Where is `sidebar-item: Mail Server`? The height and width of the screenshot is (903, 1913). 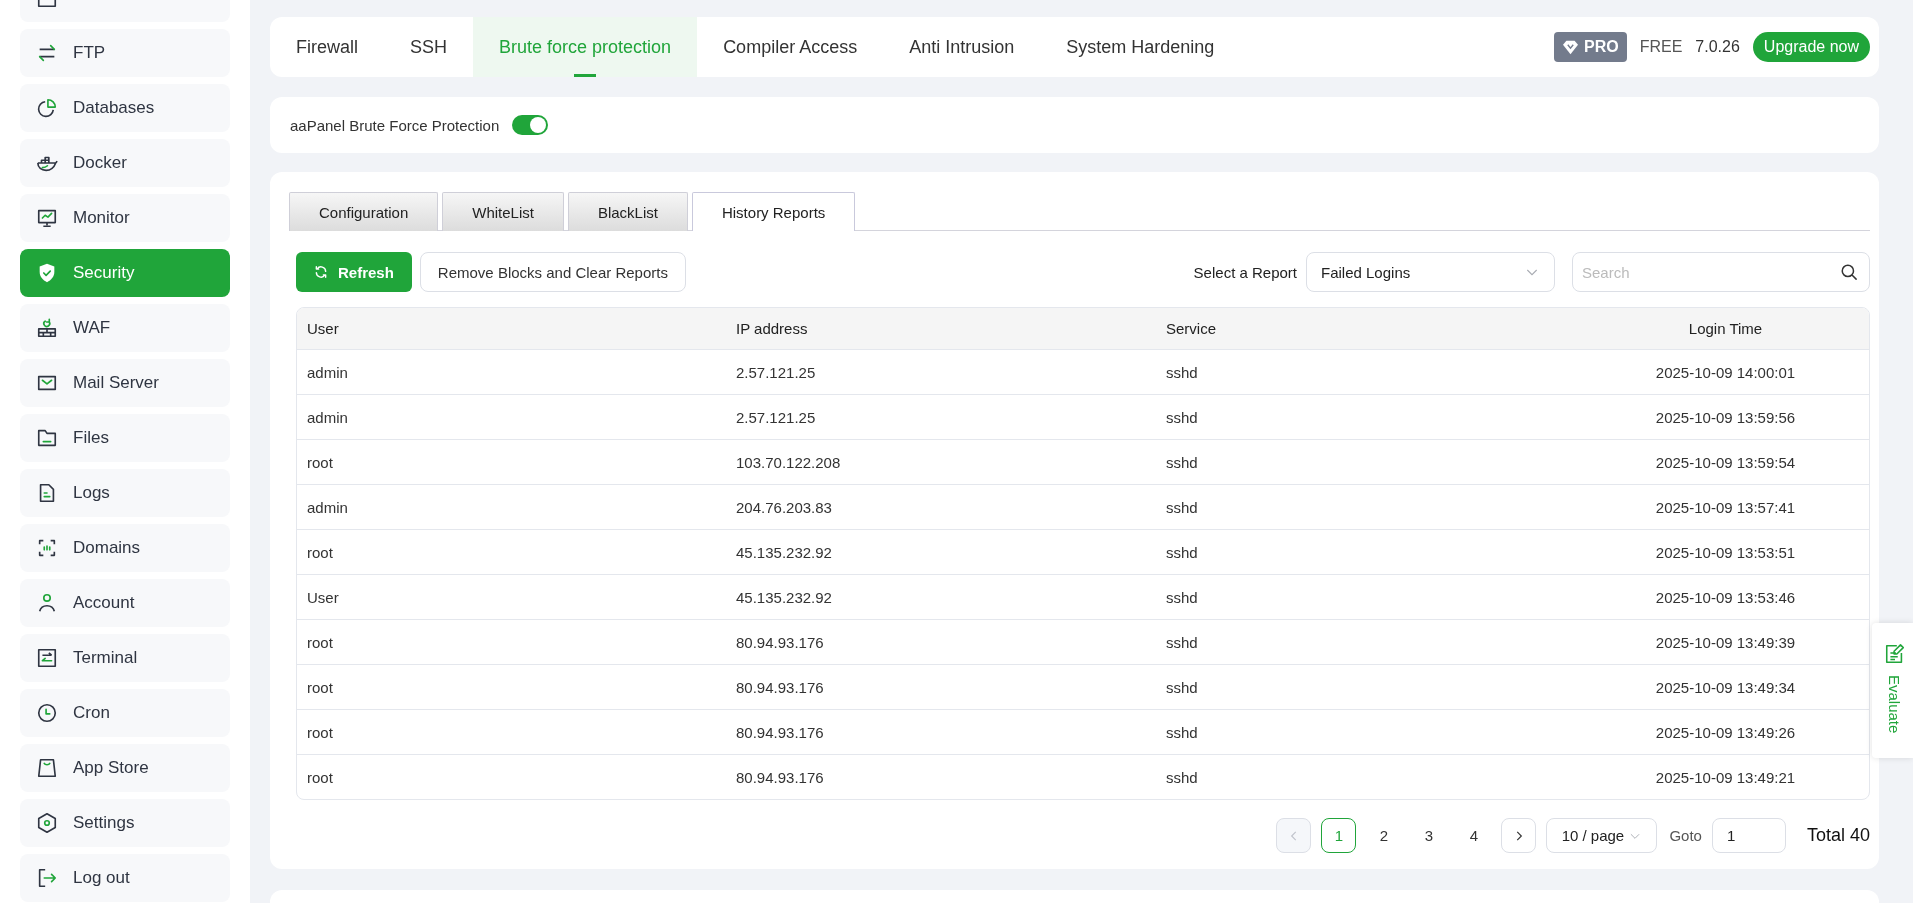 sidebar-item: Mail Server is located at coordinates (125, 383).